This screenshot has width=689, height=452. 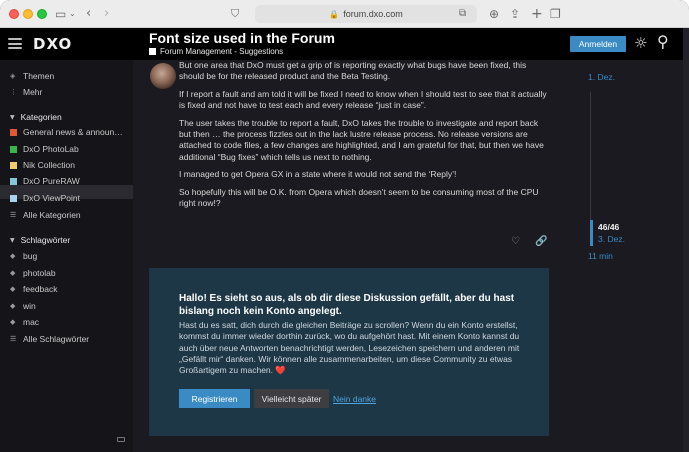 I want to click on sidebar-category-pureraw: DxO PureRAW, so click(x=45, y=181).